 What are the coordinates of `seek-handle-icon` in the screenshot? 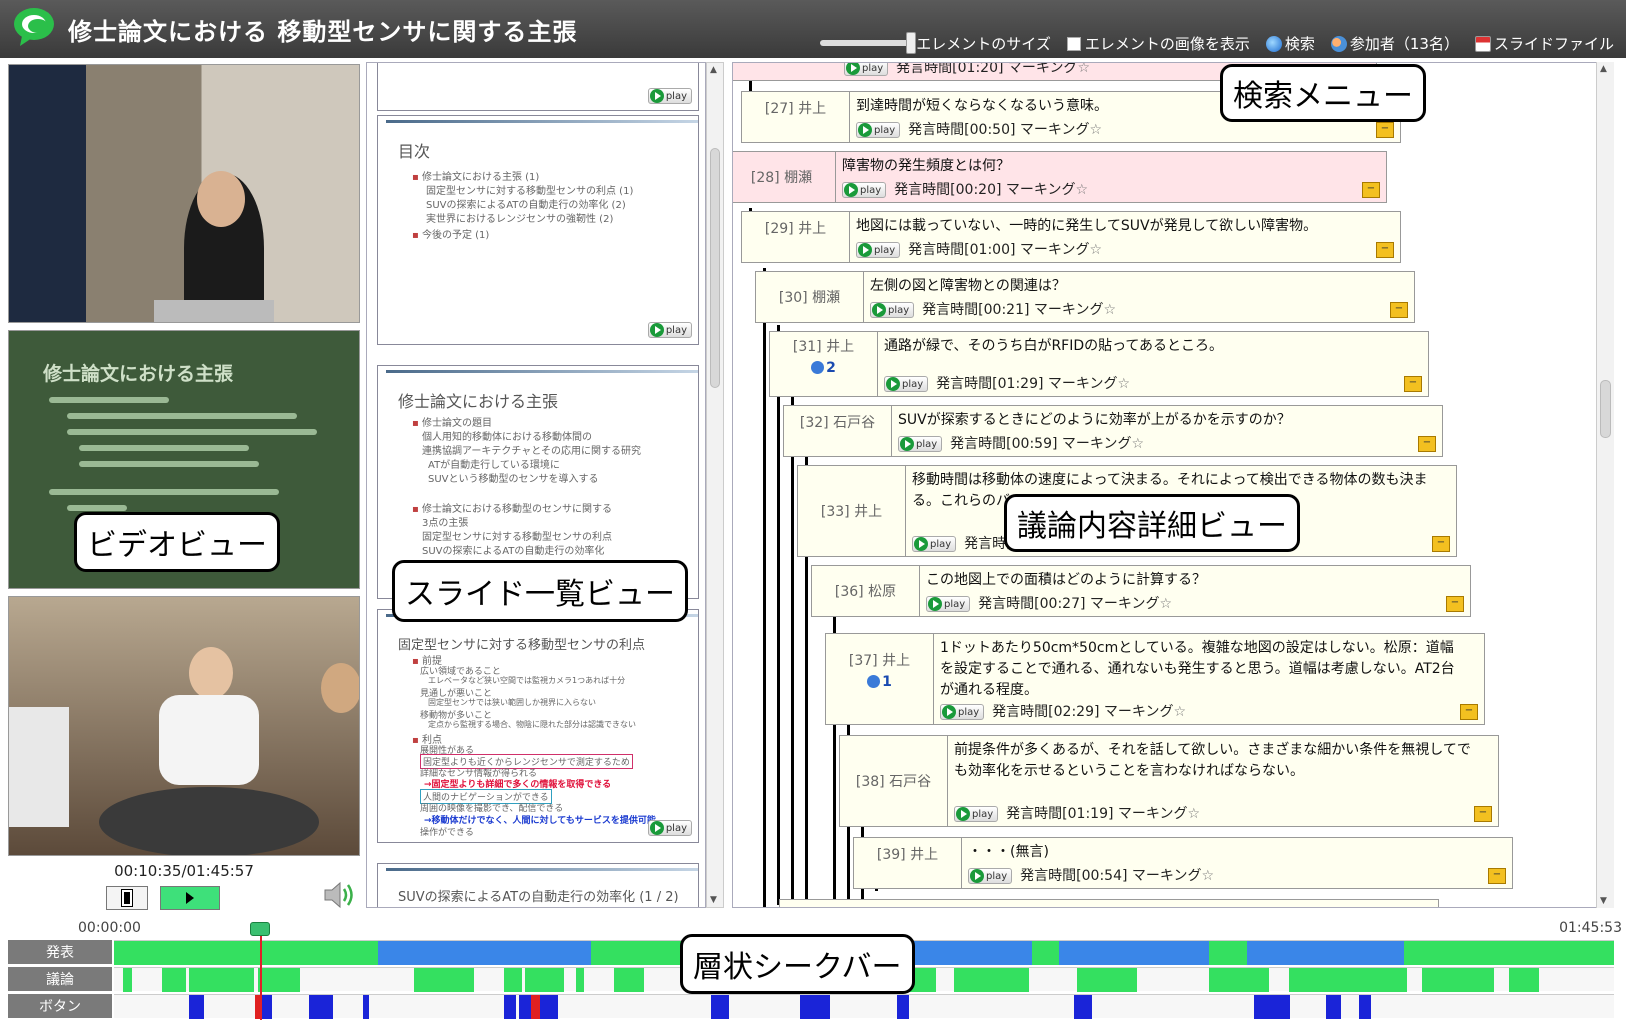 It's located at (259, 929).